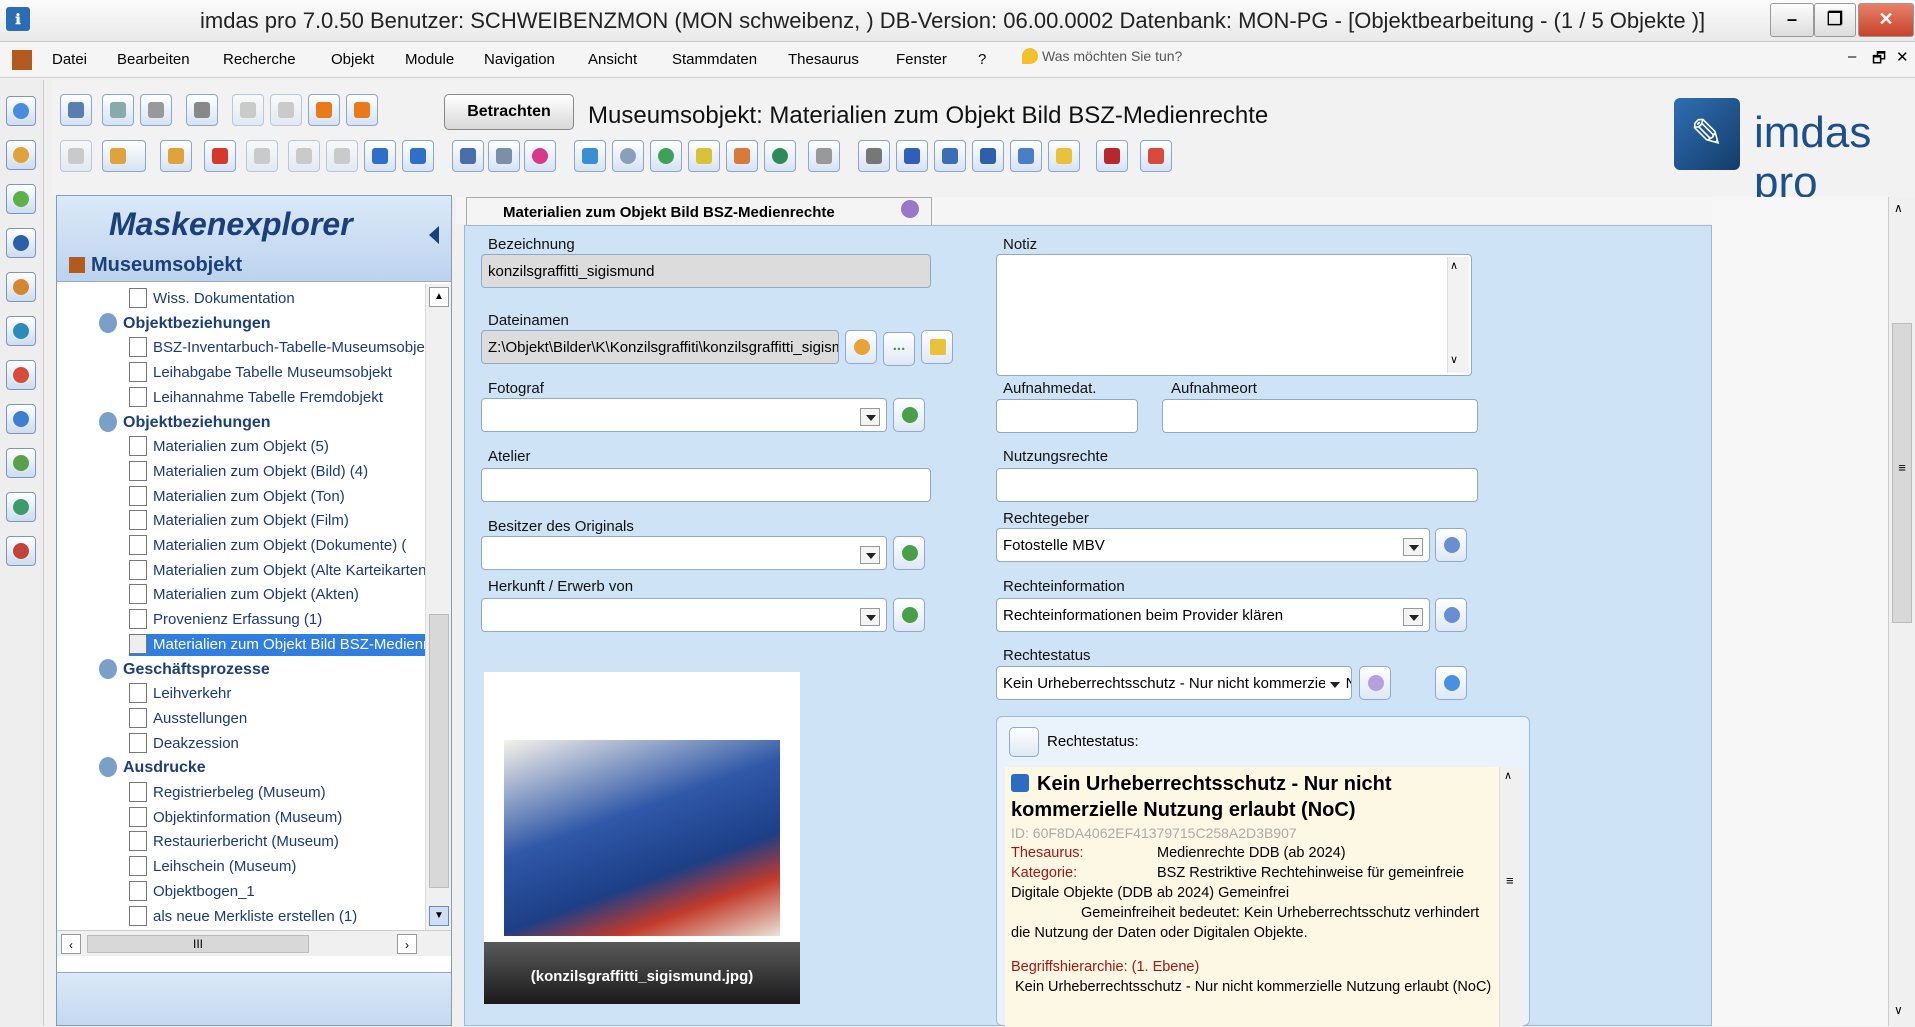 This screenshot has height=1027, width=1915. Describe the element at coordinates (684, 553) in the screenshot. I see `besitzer-select` at that location.